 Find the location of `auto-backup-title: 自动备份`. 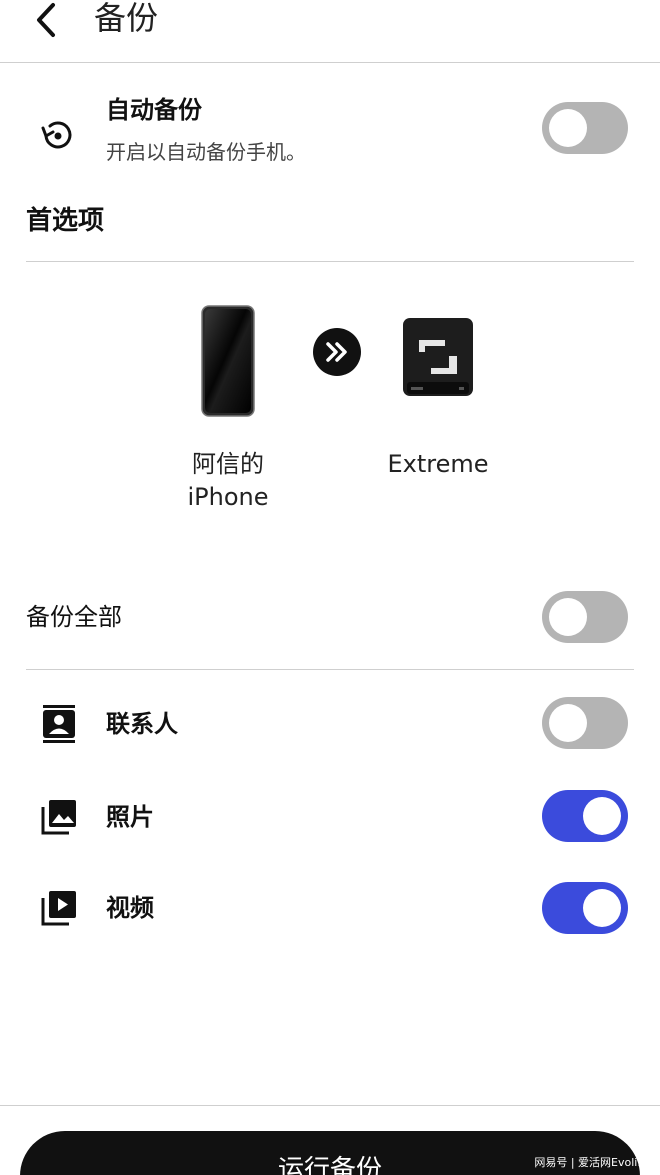

auto-backup-title: 自动备份 is located at coordinates (154, 110).